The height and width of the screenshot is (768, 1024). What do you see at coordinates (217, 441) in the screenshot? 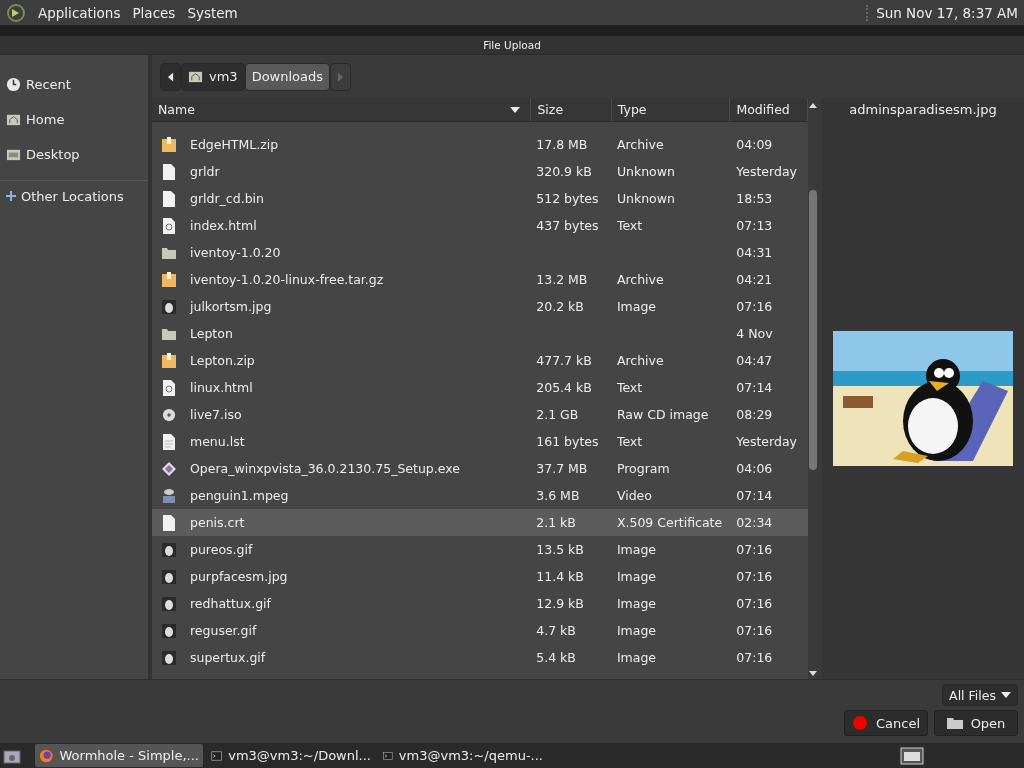
I see `file-name: menu.lst` at bounding box center [217, 441].